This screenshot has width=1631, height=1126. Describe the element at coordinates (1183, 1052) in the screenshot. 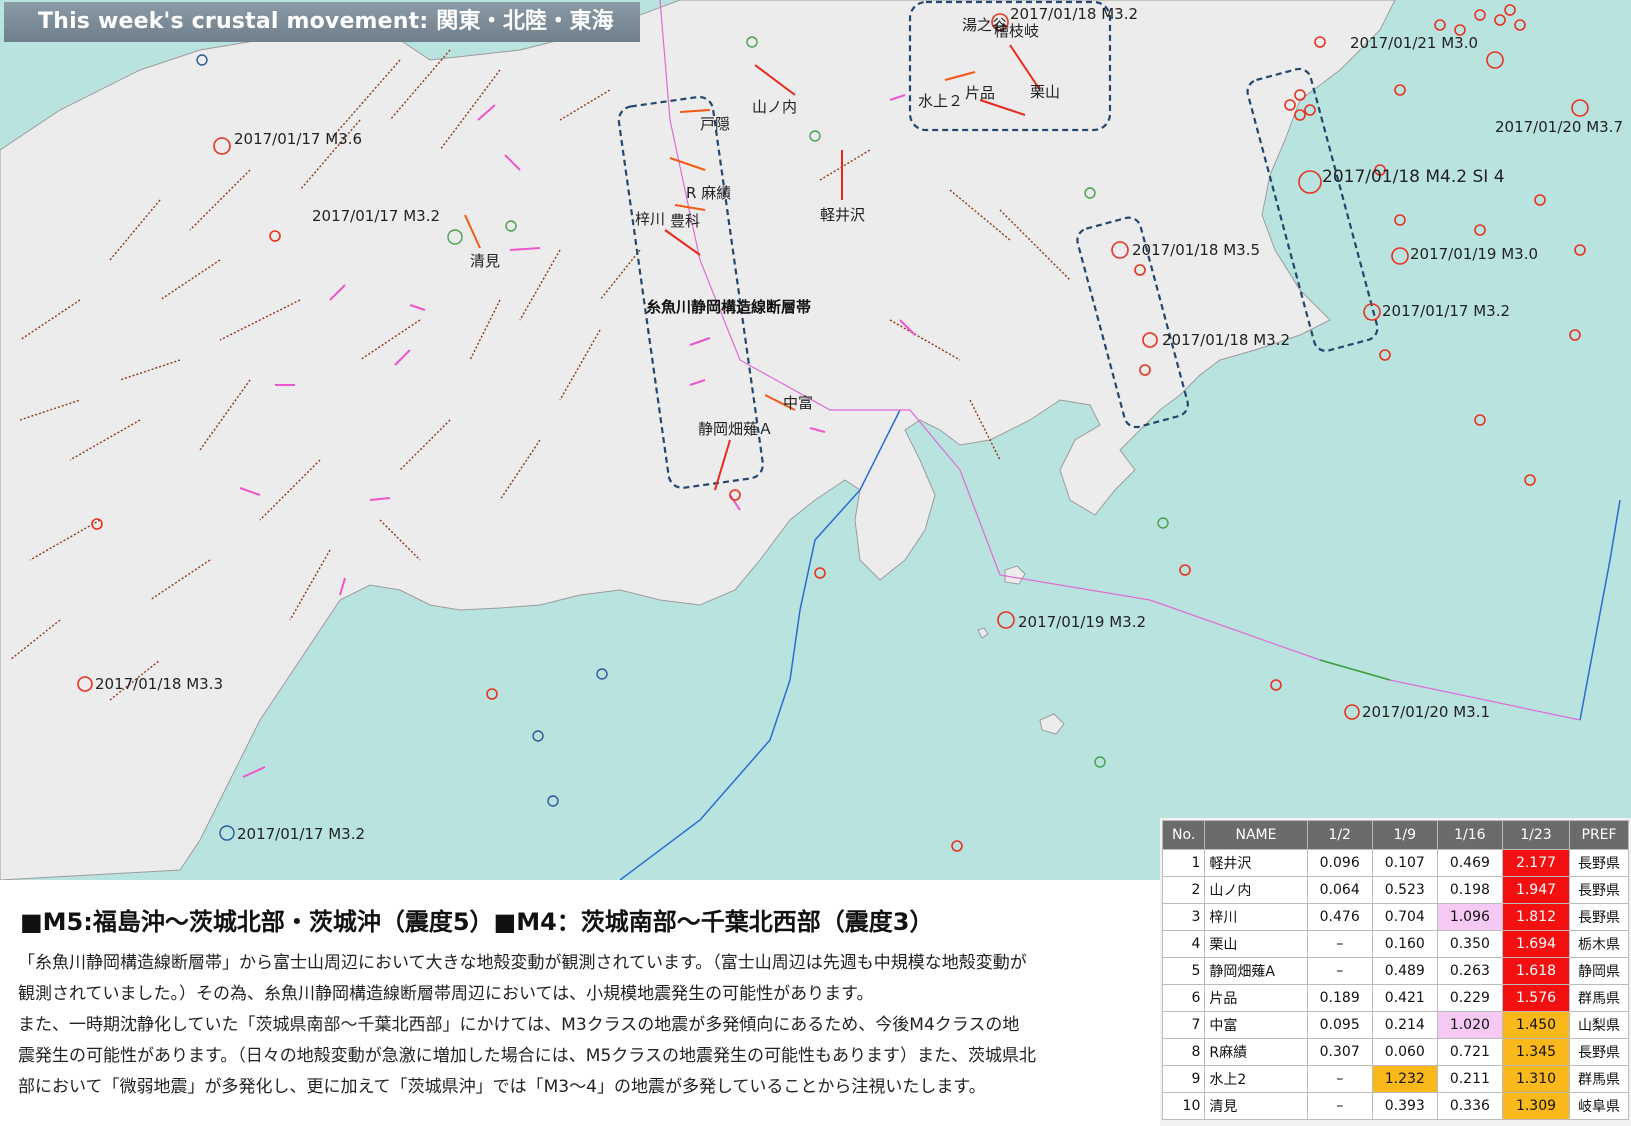

I see `row-no: 8` at that location.